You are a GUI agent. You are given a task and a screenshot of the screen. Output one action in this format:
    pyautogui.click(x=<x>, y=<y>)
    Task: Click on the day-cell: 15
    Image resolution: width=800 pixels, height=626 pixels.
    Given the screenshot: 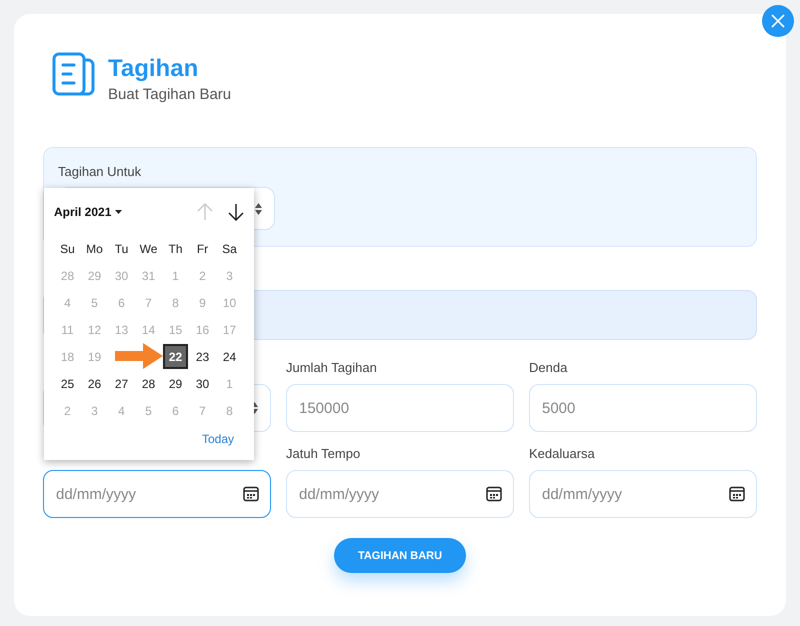 What is the action you would take?
    pyautogui.click(x=175, y=329)
    